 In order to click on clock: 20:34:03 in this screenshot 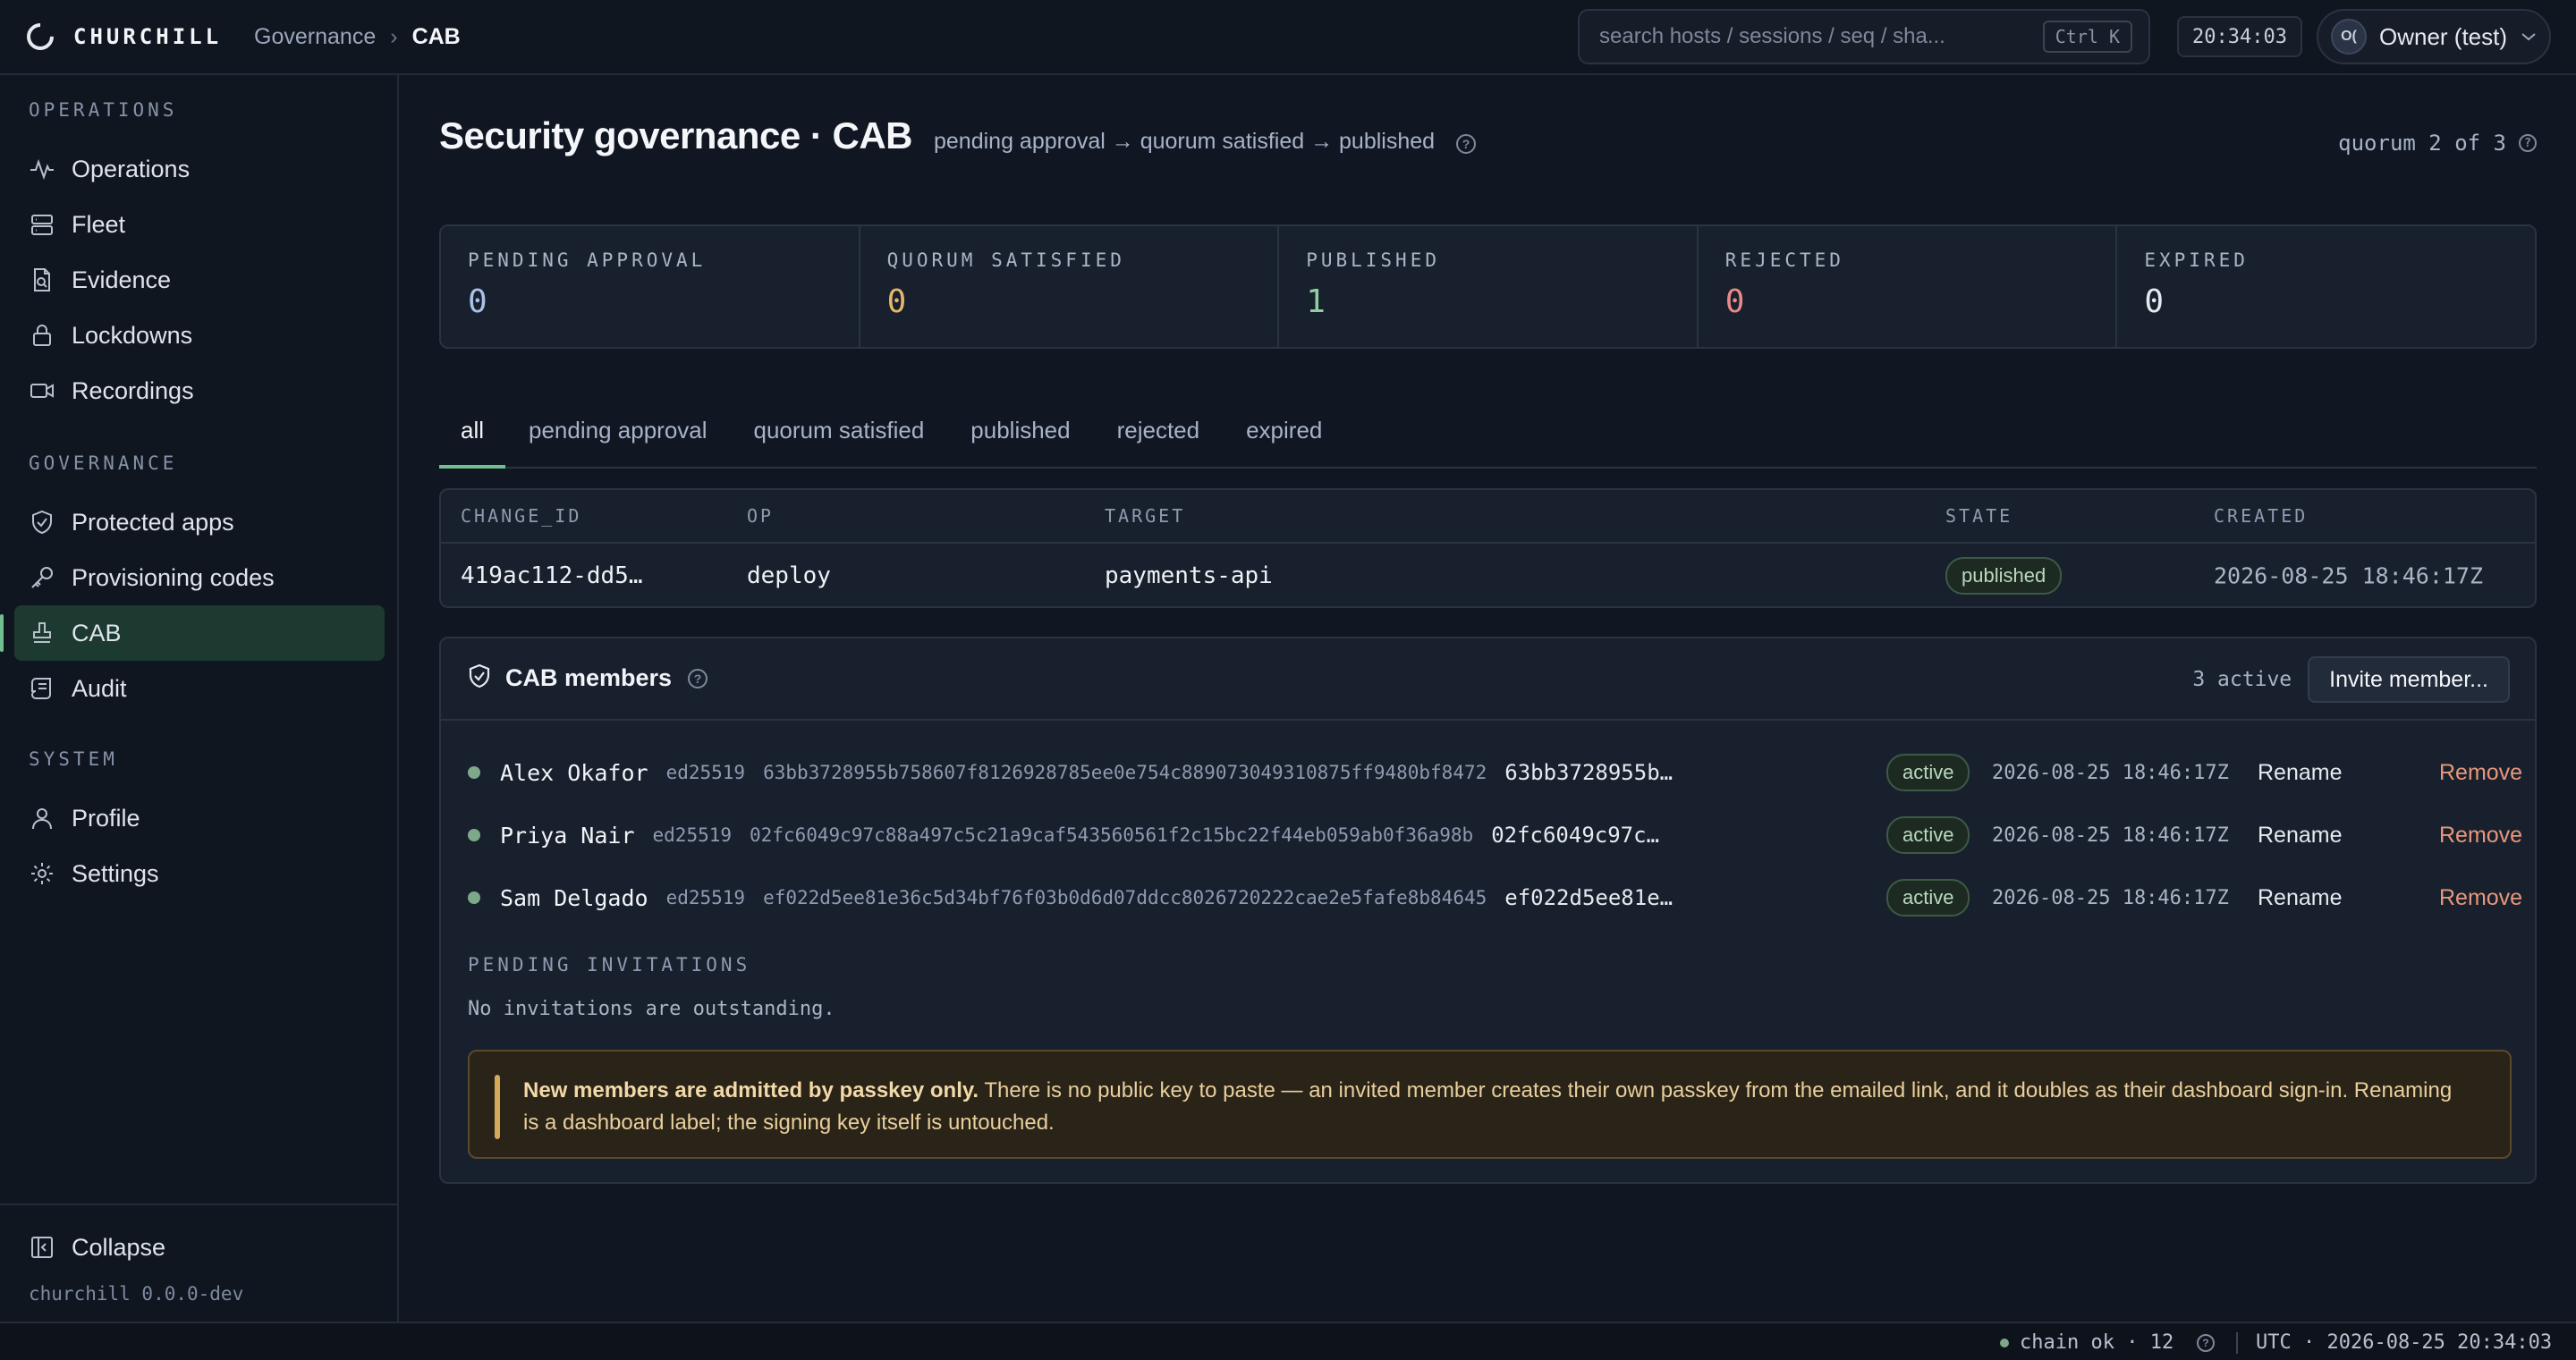, I will do `click(2239, 36)`.